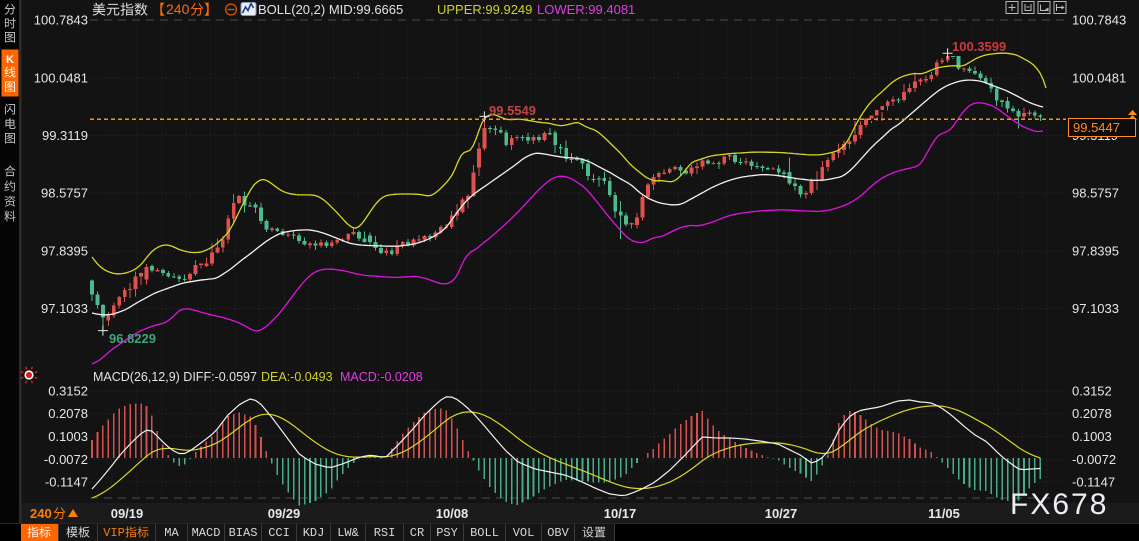 The image size is (1139, 541). What do you see at coordinates (979, 46) in the screenshot?
I see `svg-text: 100.3599` at bounding box center [979, 46].